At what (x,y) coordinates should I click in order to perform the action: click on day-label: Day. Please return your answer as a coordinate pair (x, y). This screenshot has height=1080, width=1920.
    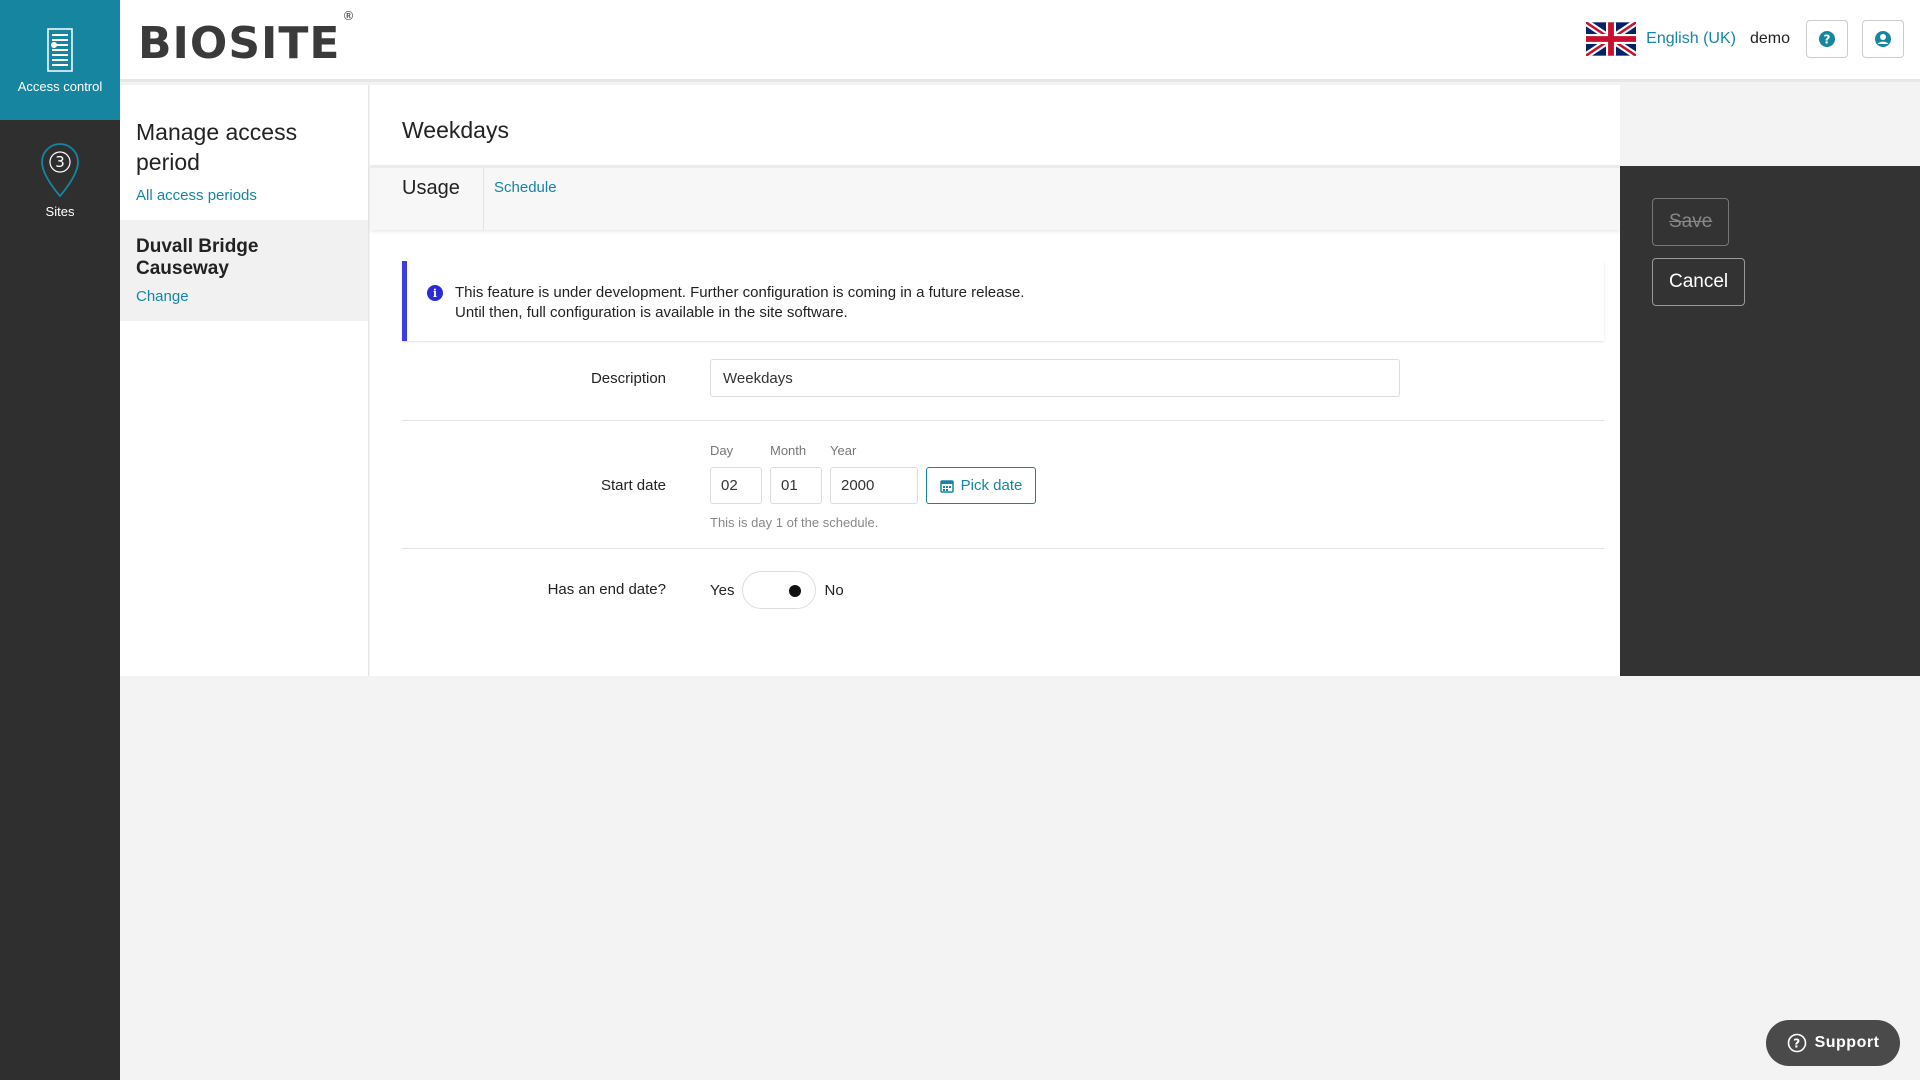
    Looking at the image, I should click on (722, 450).